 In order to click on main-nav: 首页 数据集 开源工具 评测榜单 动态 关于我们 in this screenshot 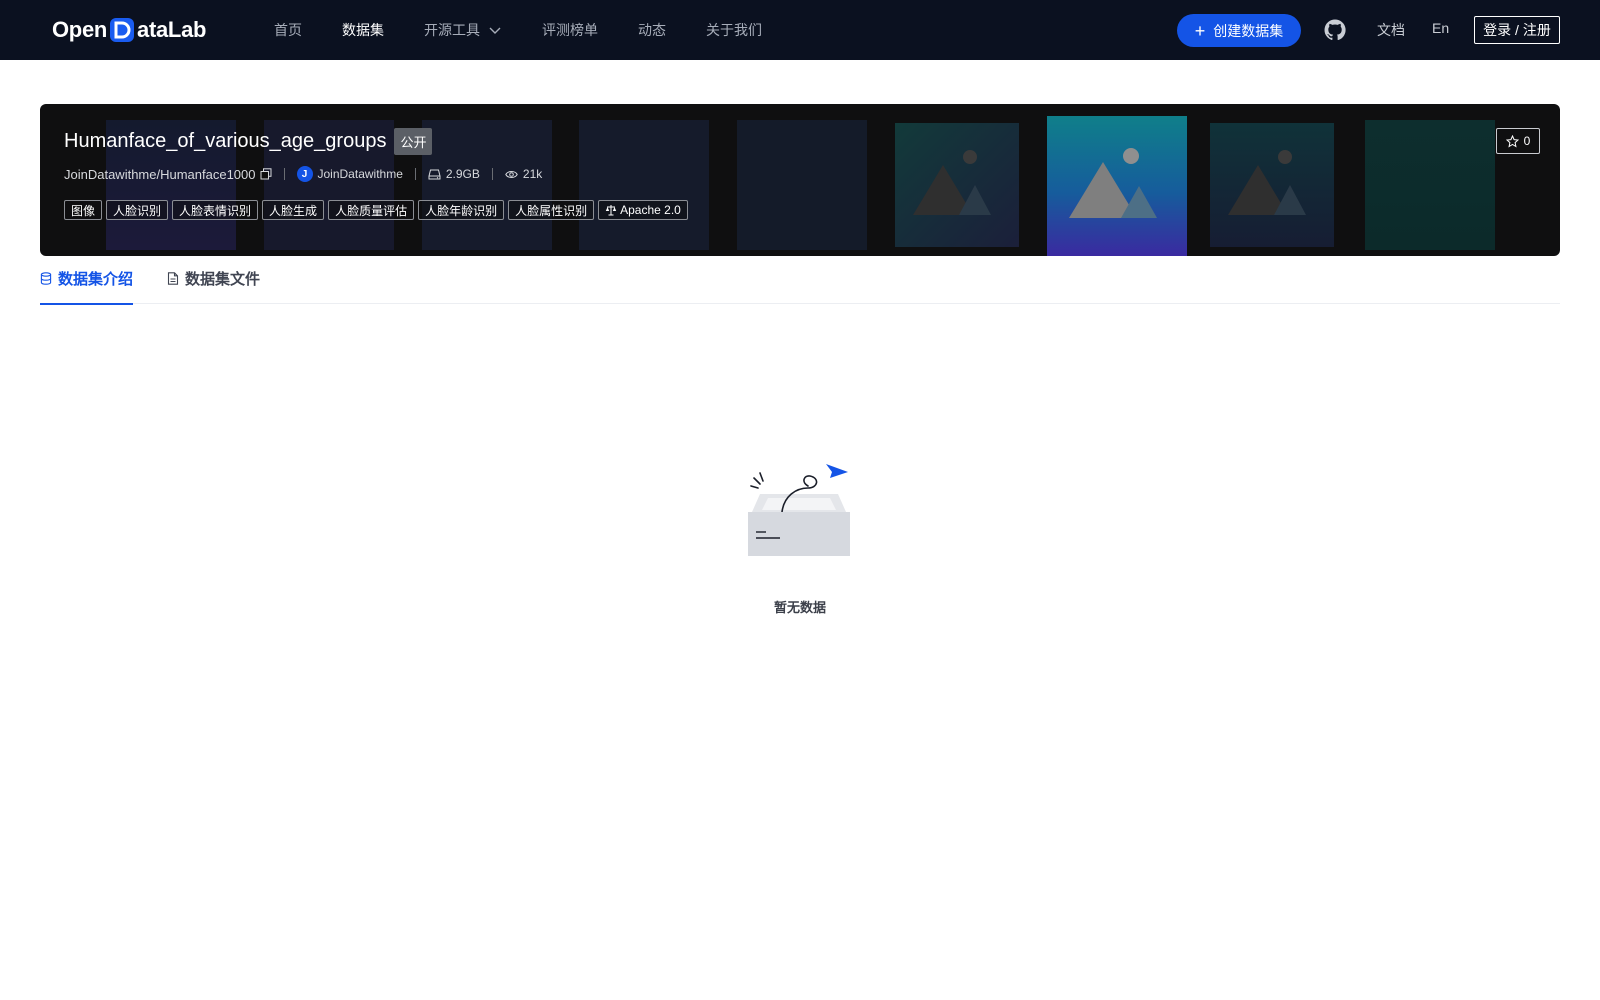, I will do `click(538, 30)`.